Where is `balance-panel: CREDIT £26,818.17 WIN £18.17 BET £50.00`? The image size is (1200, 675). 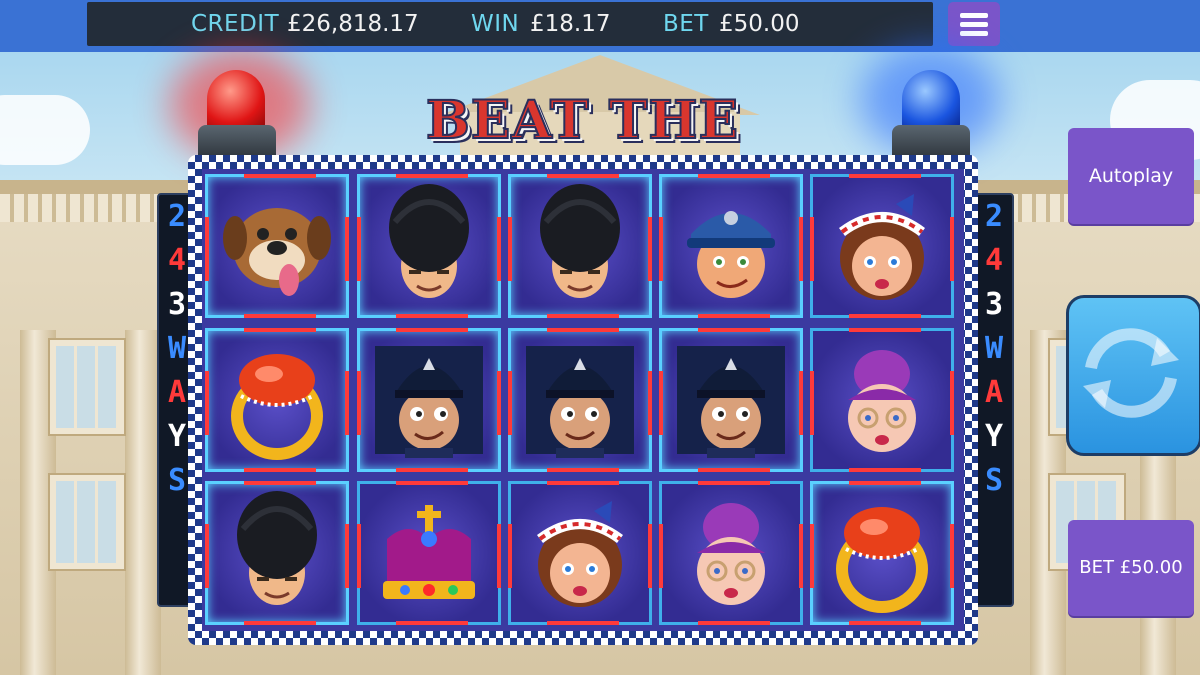
balance-panel: CREDIT £26,818.17 WIN £18.17 BET £50.00 is located at coordinates (510, 24).